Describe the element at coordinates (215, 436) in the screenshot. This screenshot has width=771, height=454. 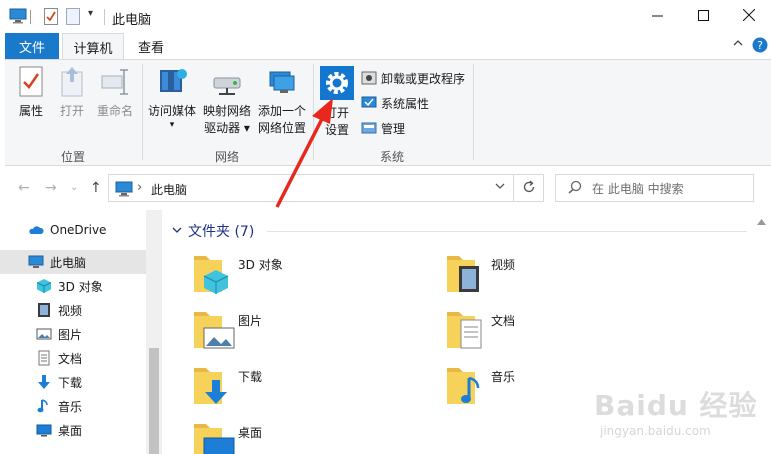
I see `desktop-folder-icon` at that location.